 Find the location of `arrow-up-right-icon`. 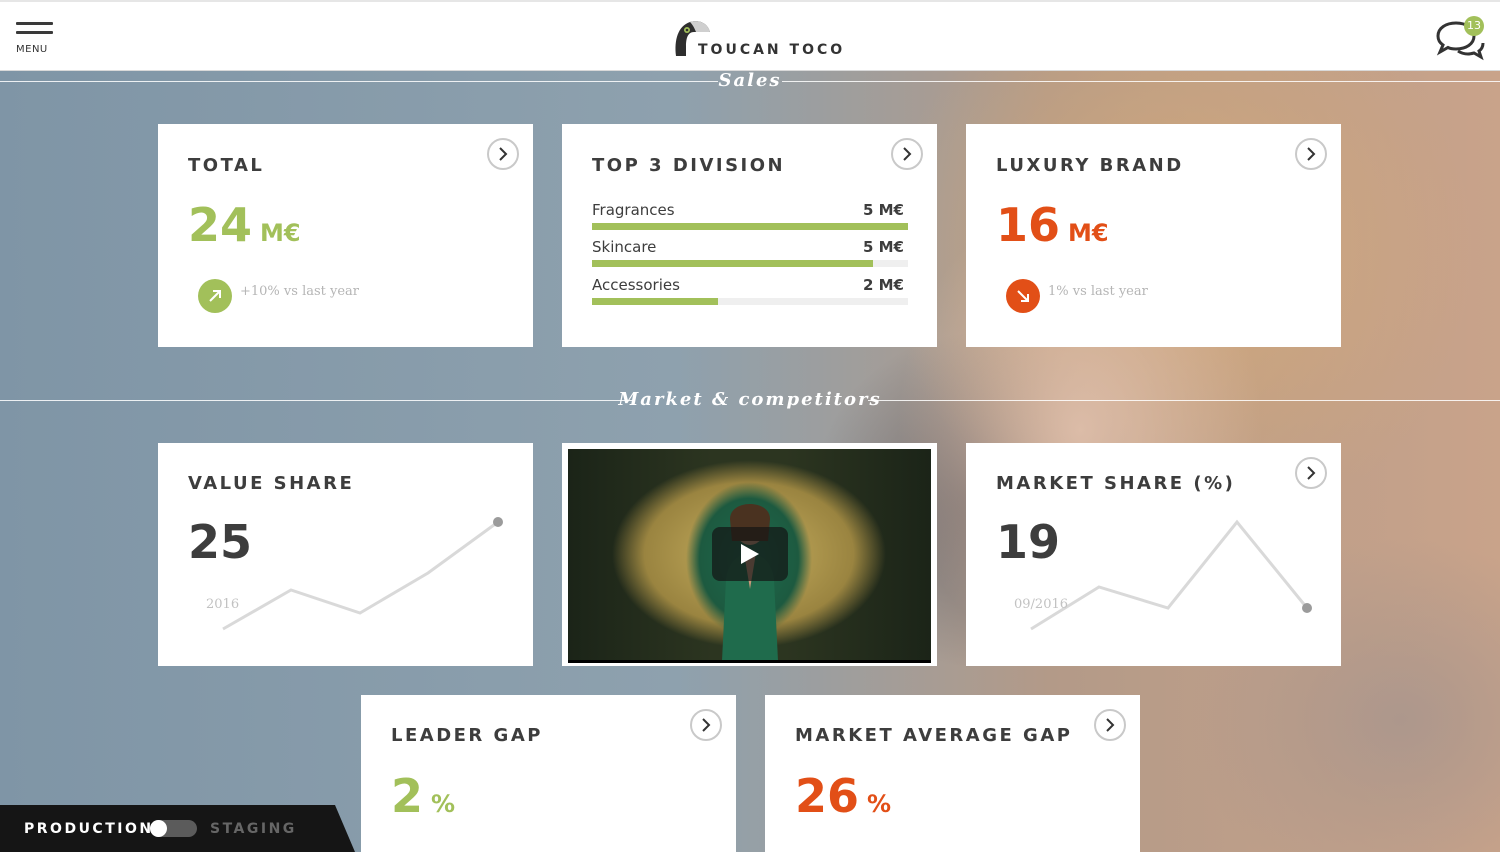

arrow-up-right-icon is located at coordinates (215, 296).